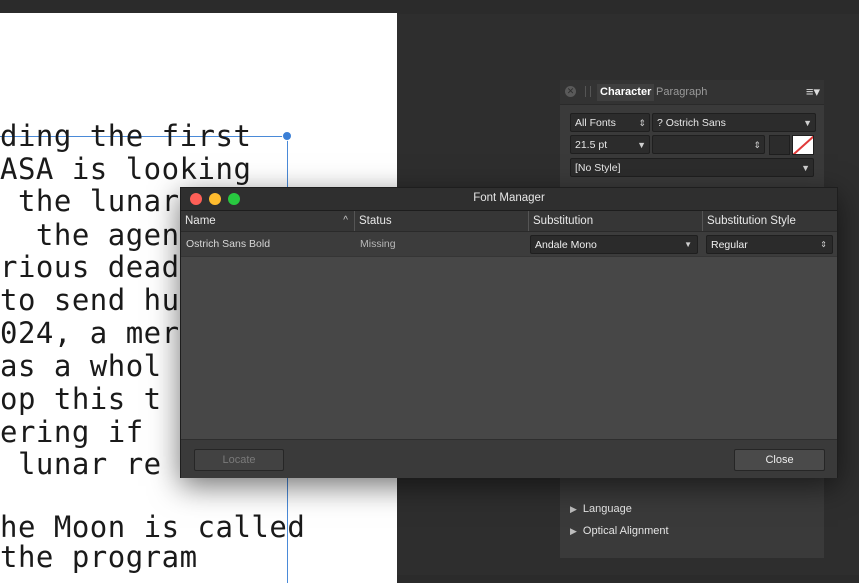  I want to click on section-language: ▶ Language, so click(601, 509).